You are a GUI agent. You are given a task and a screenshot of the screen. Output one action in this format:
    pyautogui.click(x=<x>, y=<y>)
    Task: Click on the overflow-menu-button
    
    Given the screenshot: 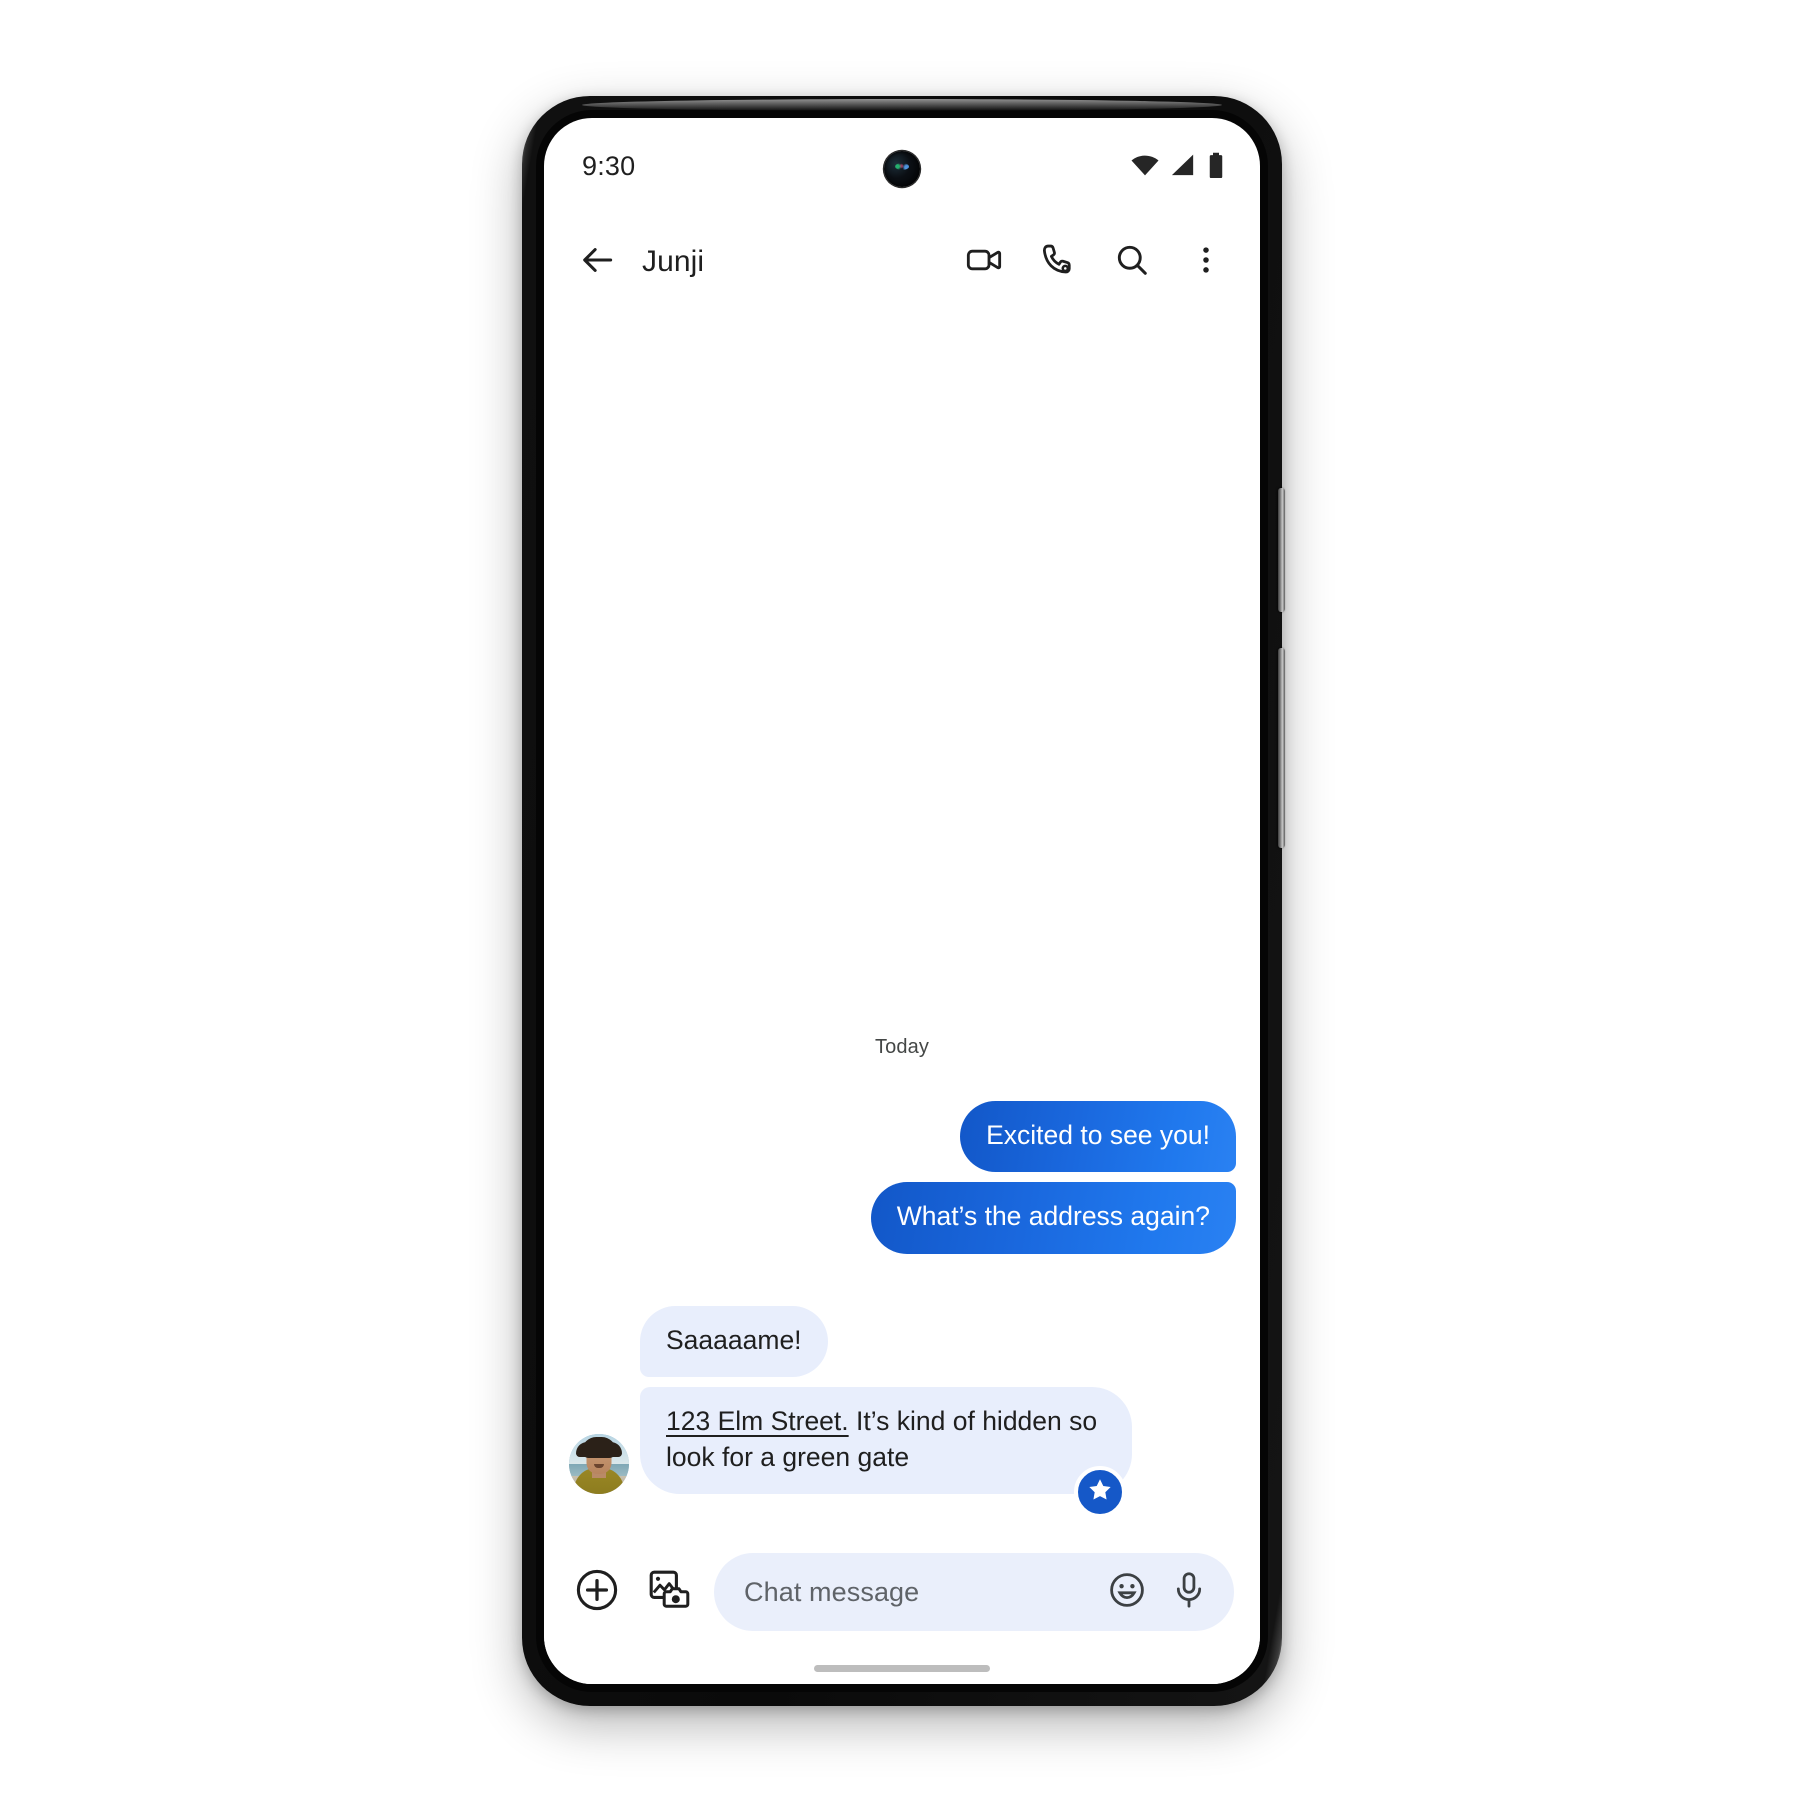 What is the action you would take?
    pyautogui.click(x=1206, y=262)
    